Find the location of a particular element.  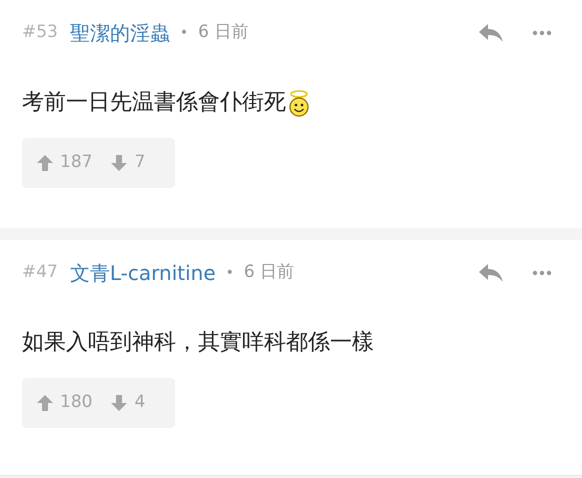

comment-text: 考前一日先温書係會仆街死 is located at coordinates (154, 103).